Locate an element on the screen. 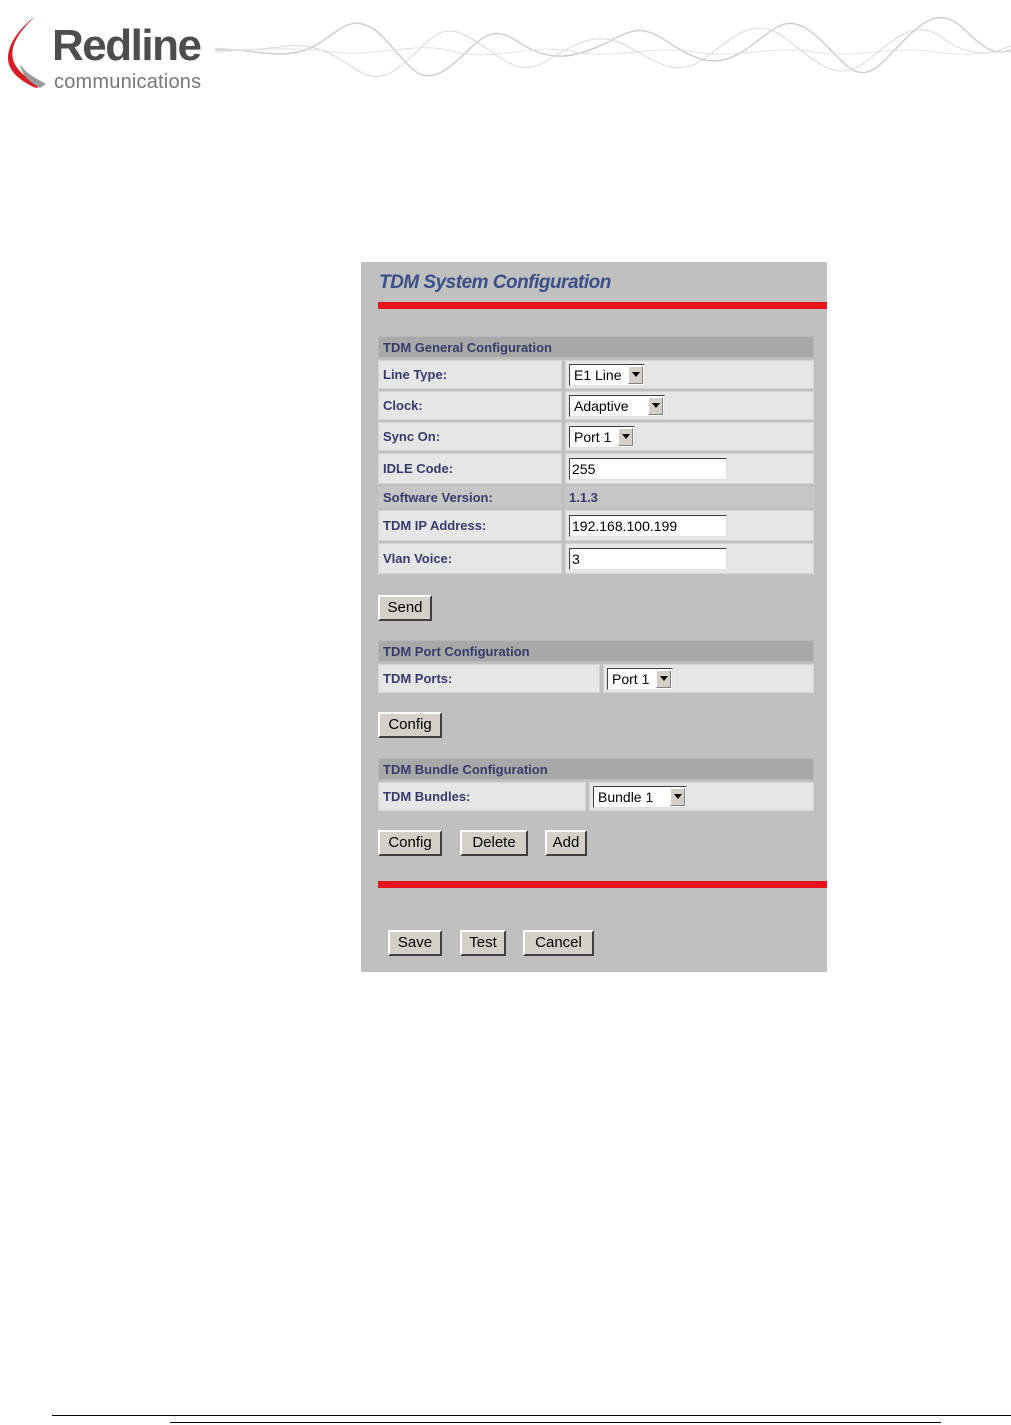 The image size is (1011, 1425). tdm-bundles-row: TDM Bundles: Bundle 1 is located at coordinates (596, 796).